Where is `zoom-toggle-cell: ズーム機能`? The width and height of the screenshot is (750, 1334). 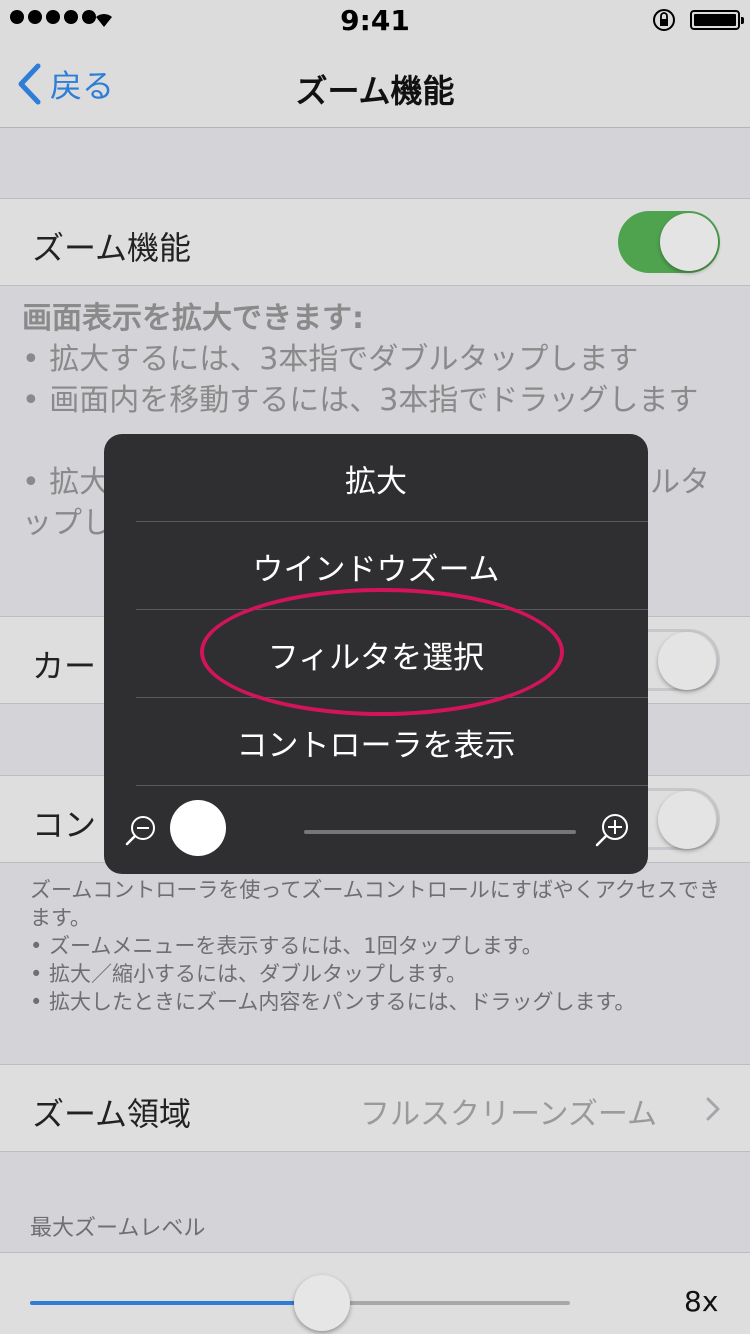 zoom-toggle-cell: ズーム機能 is located at coordinates (375, 242).